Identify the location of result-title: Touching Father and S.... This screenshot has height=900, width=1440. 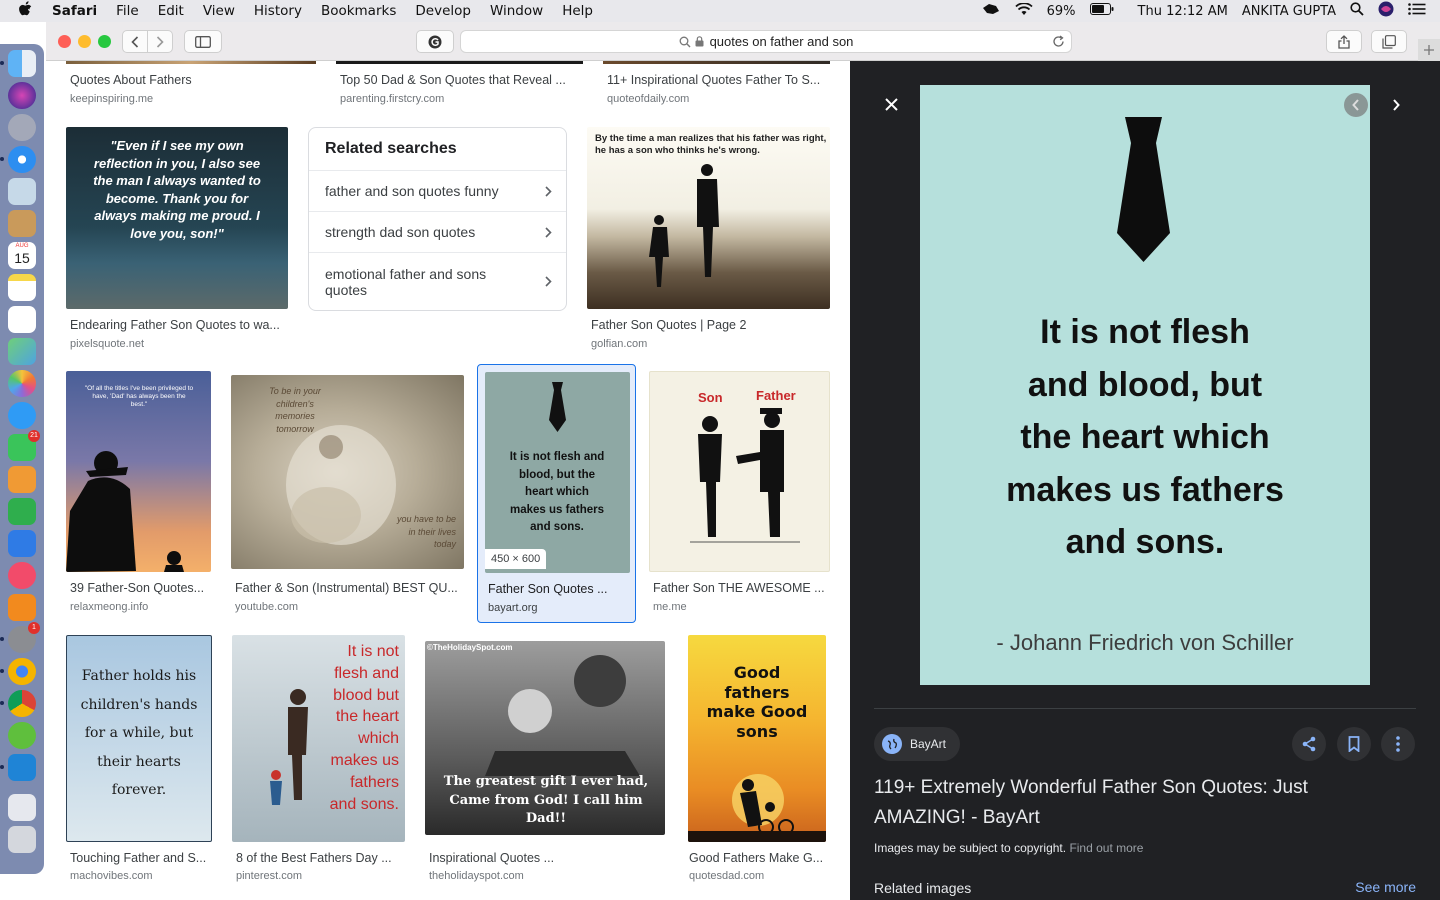
(138, 858).